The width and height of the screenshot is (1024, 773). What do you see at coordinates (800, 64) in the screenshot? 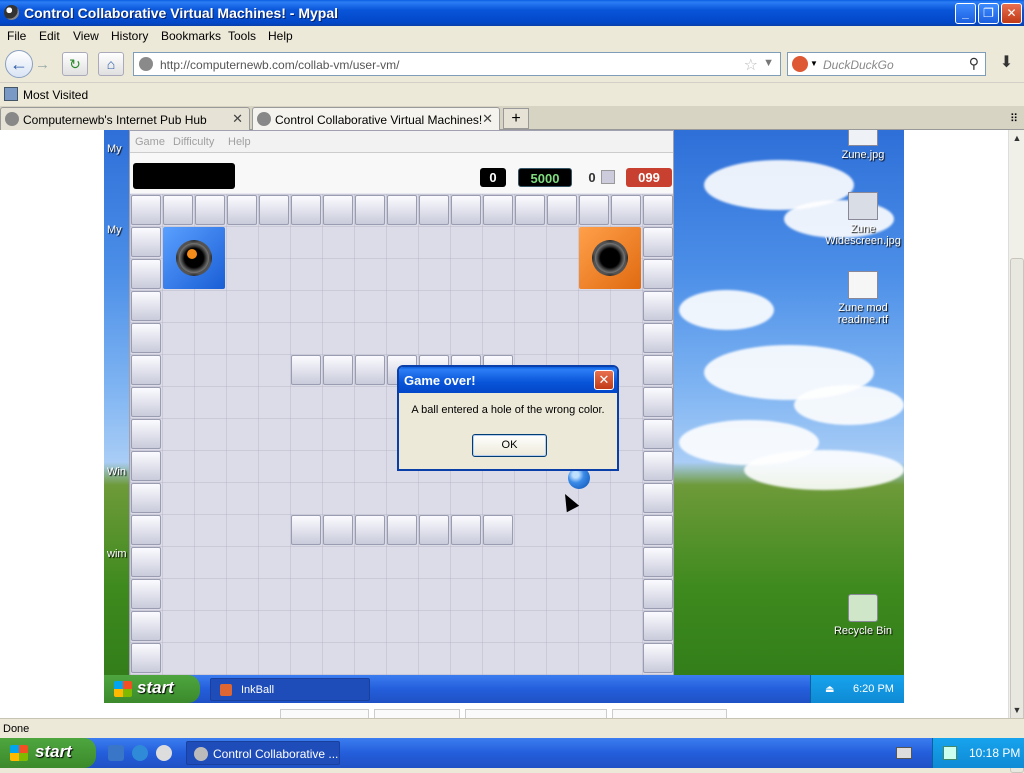
I see `duckduckgo-icon` at bounding box center [800, 64].